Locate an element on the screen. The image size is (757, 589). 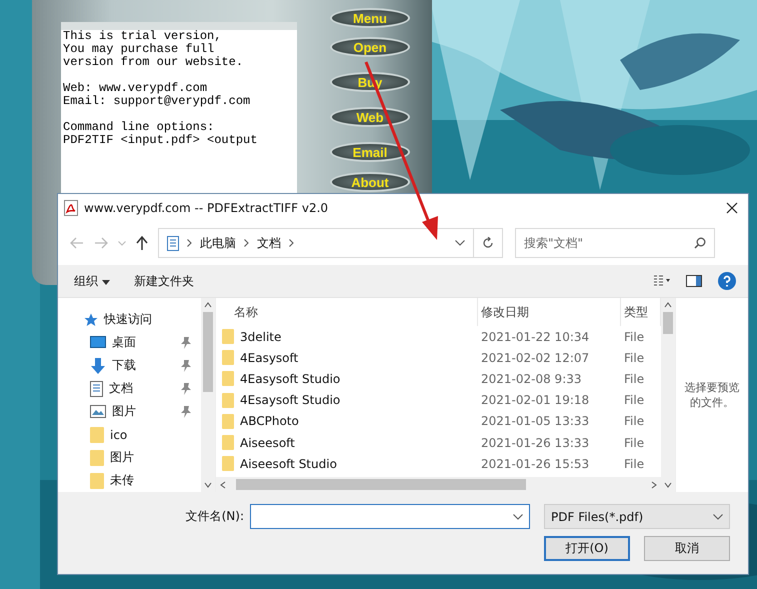
help-icon is located at coordinates (727, 281).